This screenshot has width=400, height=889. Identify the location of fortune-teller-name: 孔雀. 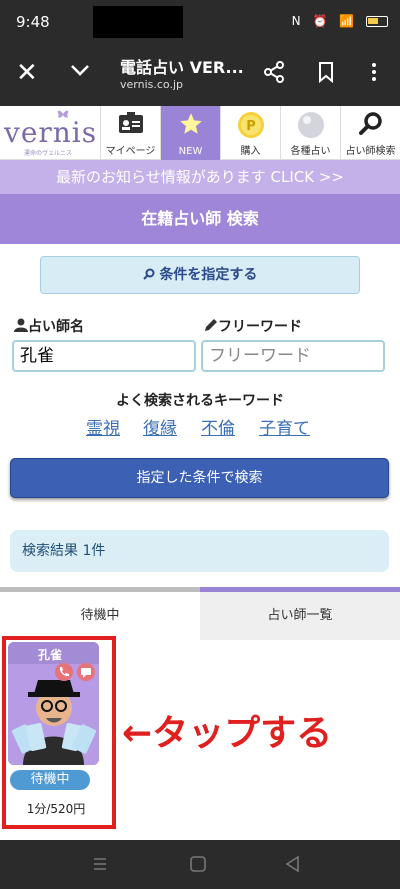
(50, 655).